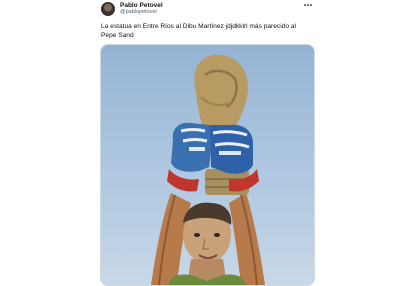 Image resolution: width=420 pixels, height=286 pixels. I want to click on more-options-icon, so click(308, 5).